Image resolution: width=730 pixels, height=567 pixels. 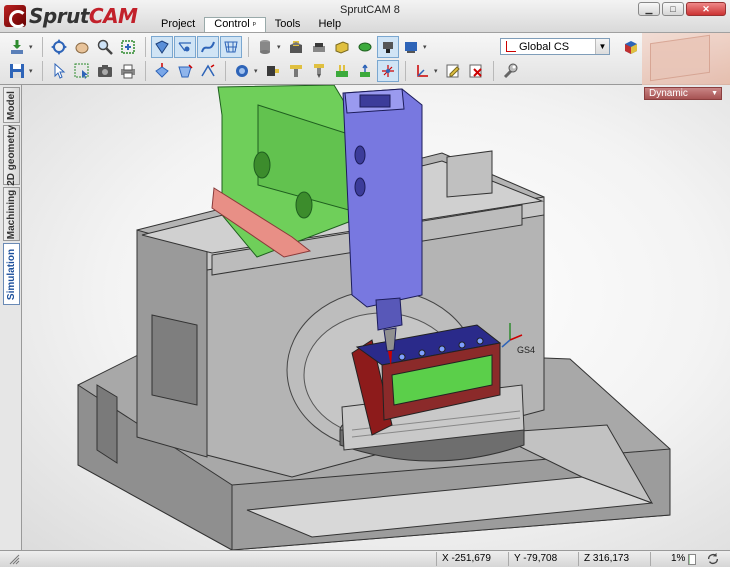 I want to click on cylinder-icon, so click(x=265, y=47).